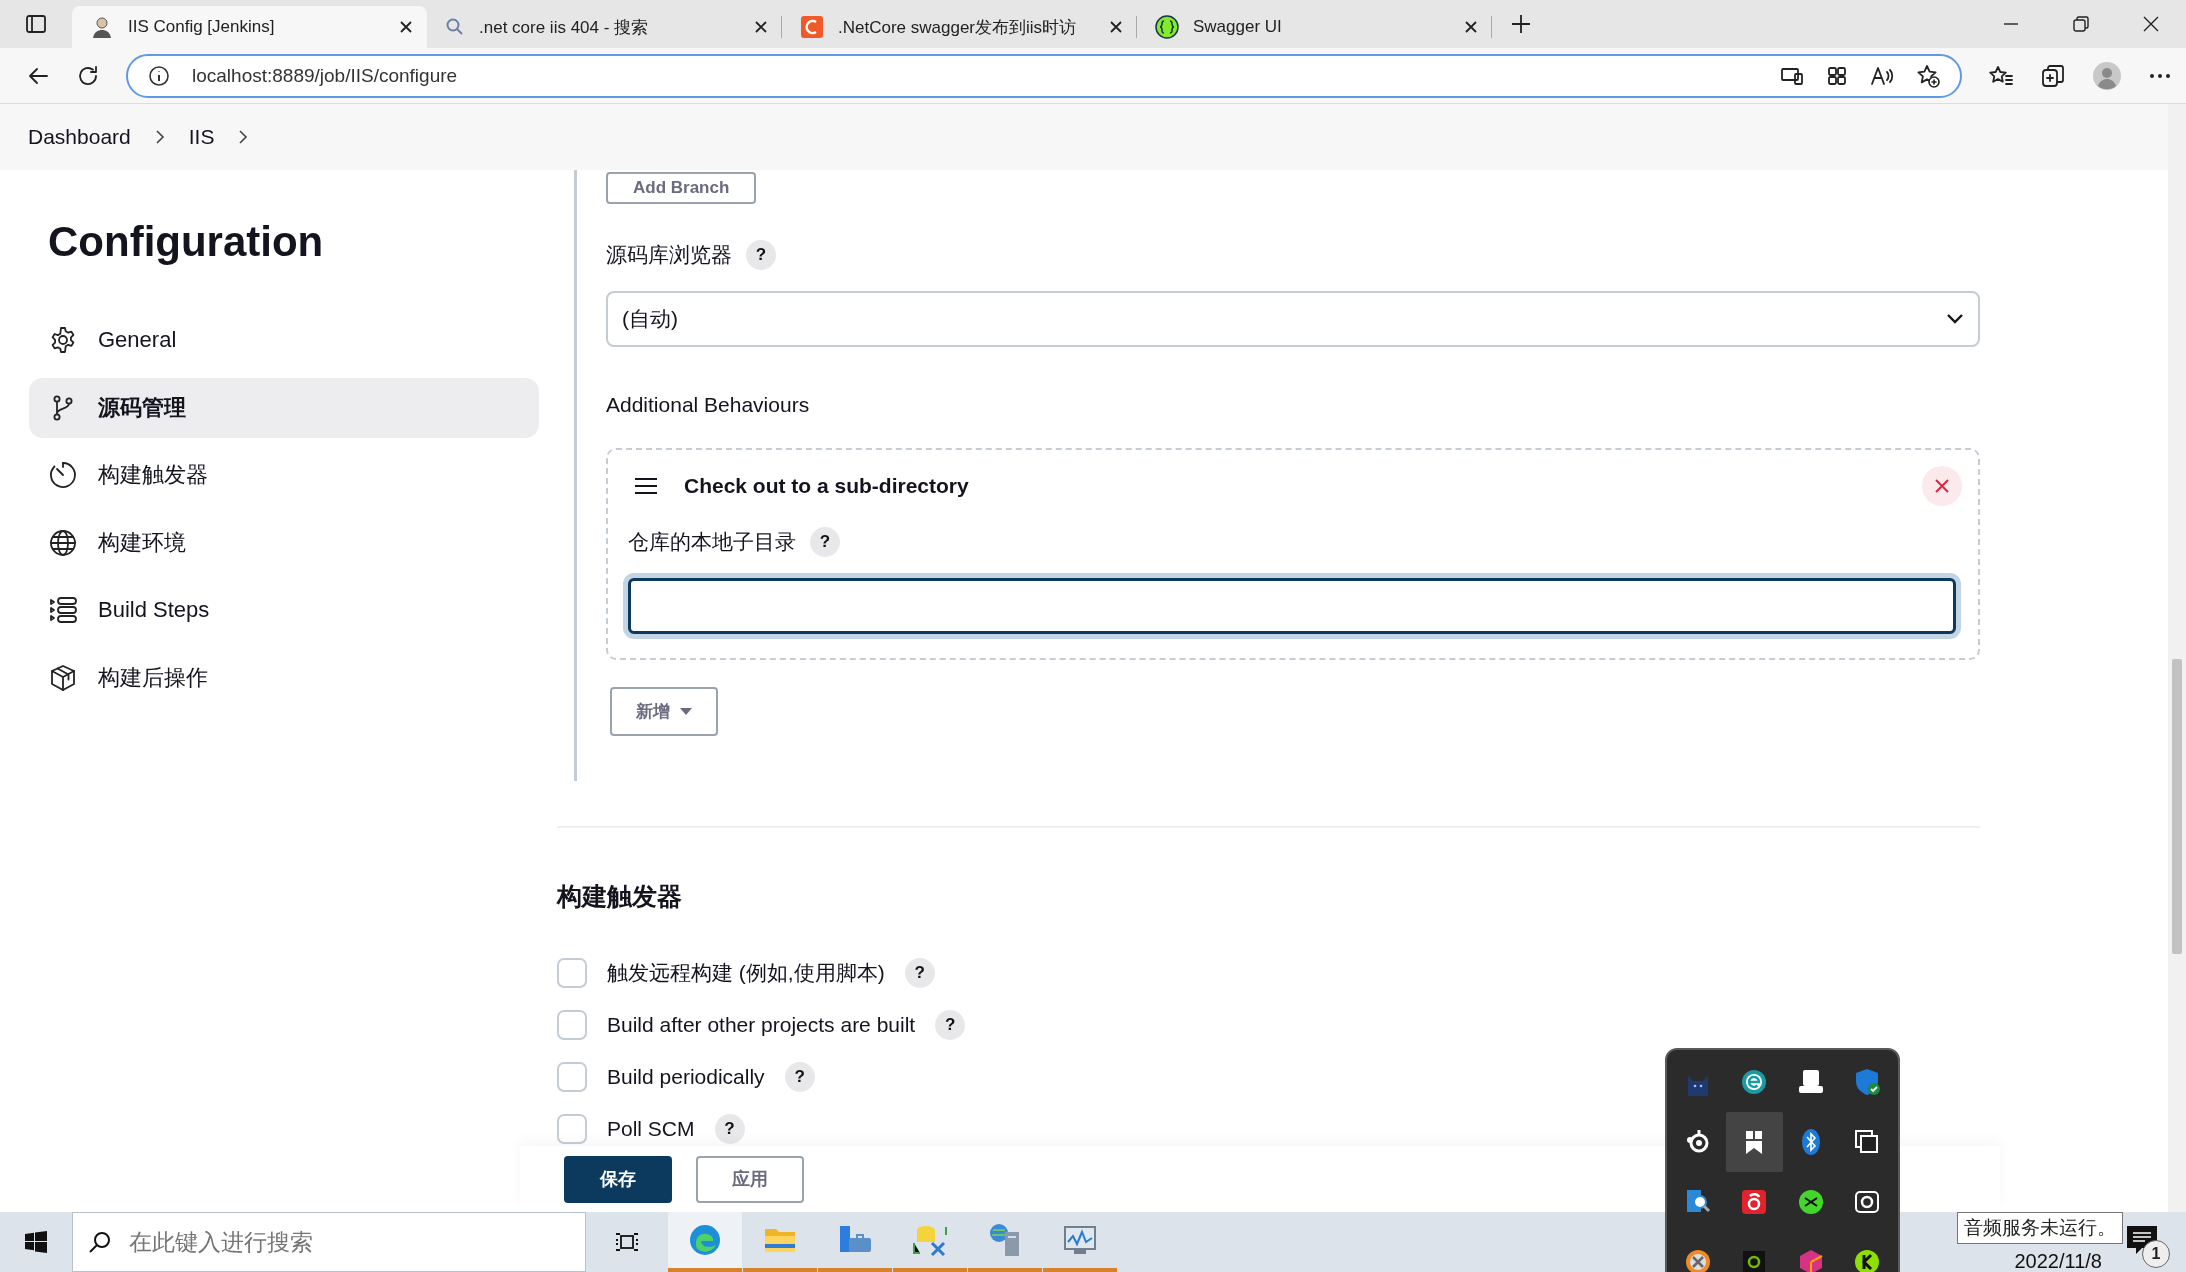 This screenshot has width=2186, height=1272. What do you see at coordinates (36, 1242) in the screenshot?
I see `windows-logo-icon` at bounding box center [36, 1242].